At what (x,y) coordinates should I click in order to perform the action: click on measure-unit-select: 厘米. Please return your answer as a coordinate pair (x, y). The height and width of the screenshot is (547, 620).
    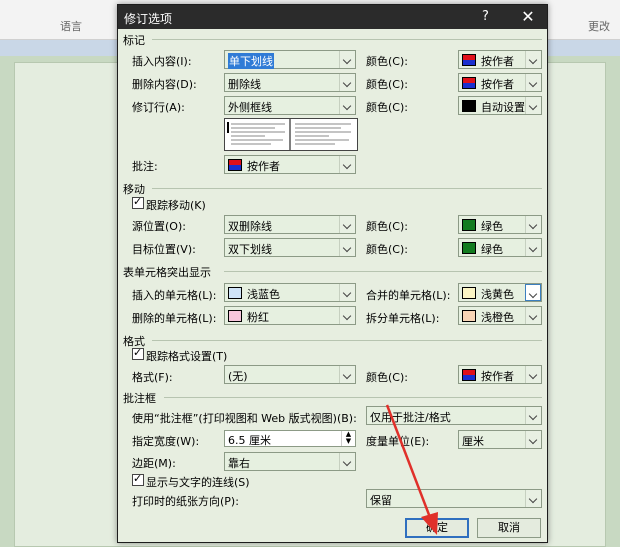
    Looking at the image, I should click on (500, 439).